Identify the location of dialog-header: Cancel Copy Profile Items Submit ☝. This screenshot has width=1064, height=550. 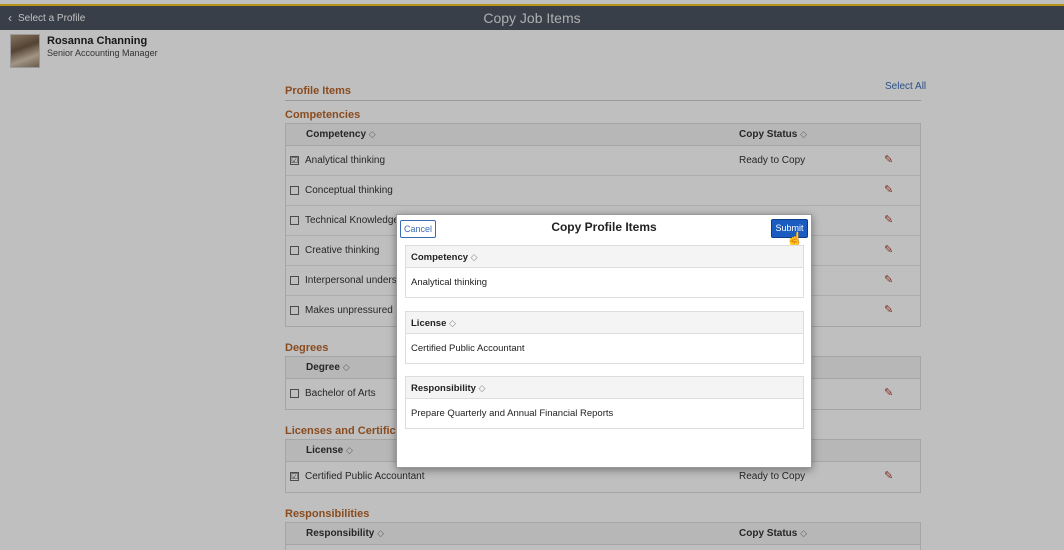
(604, 231).